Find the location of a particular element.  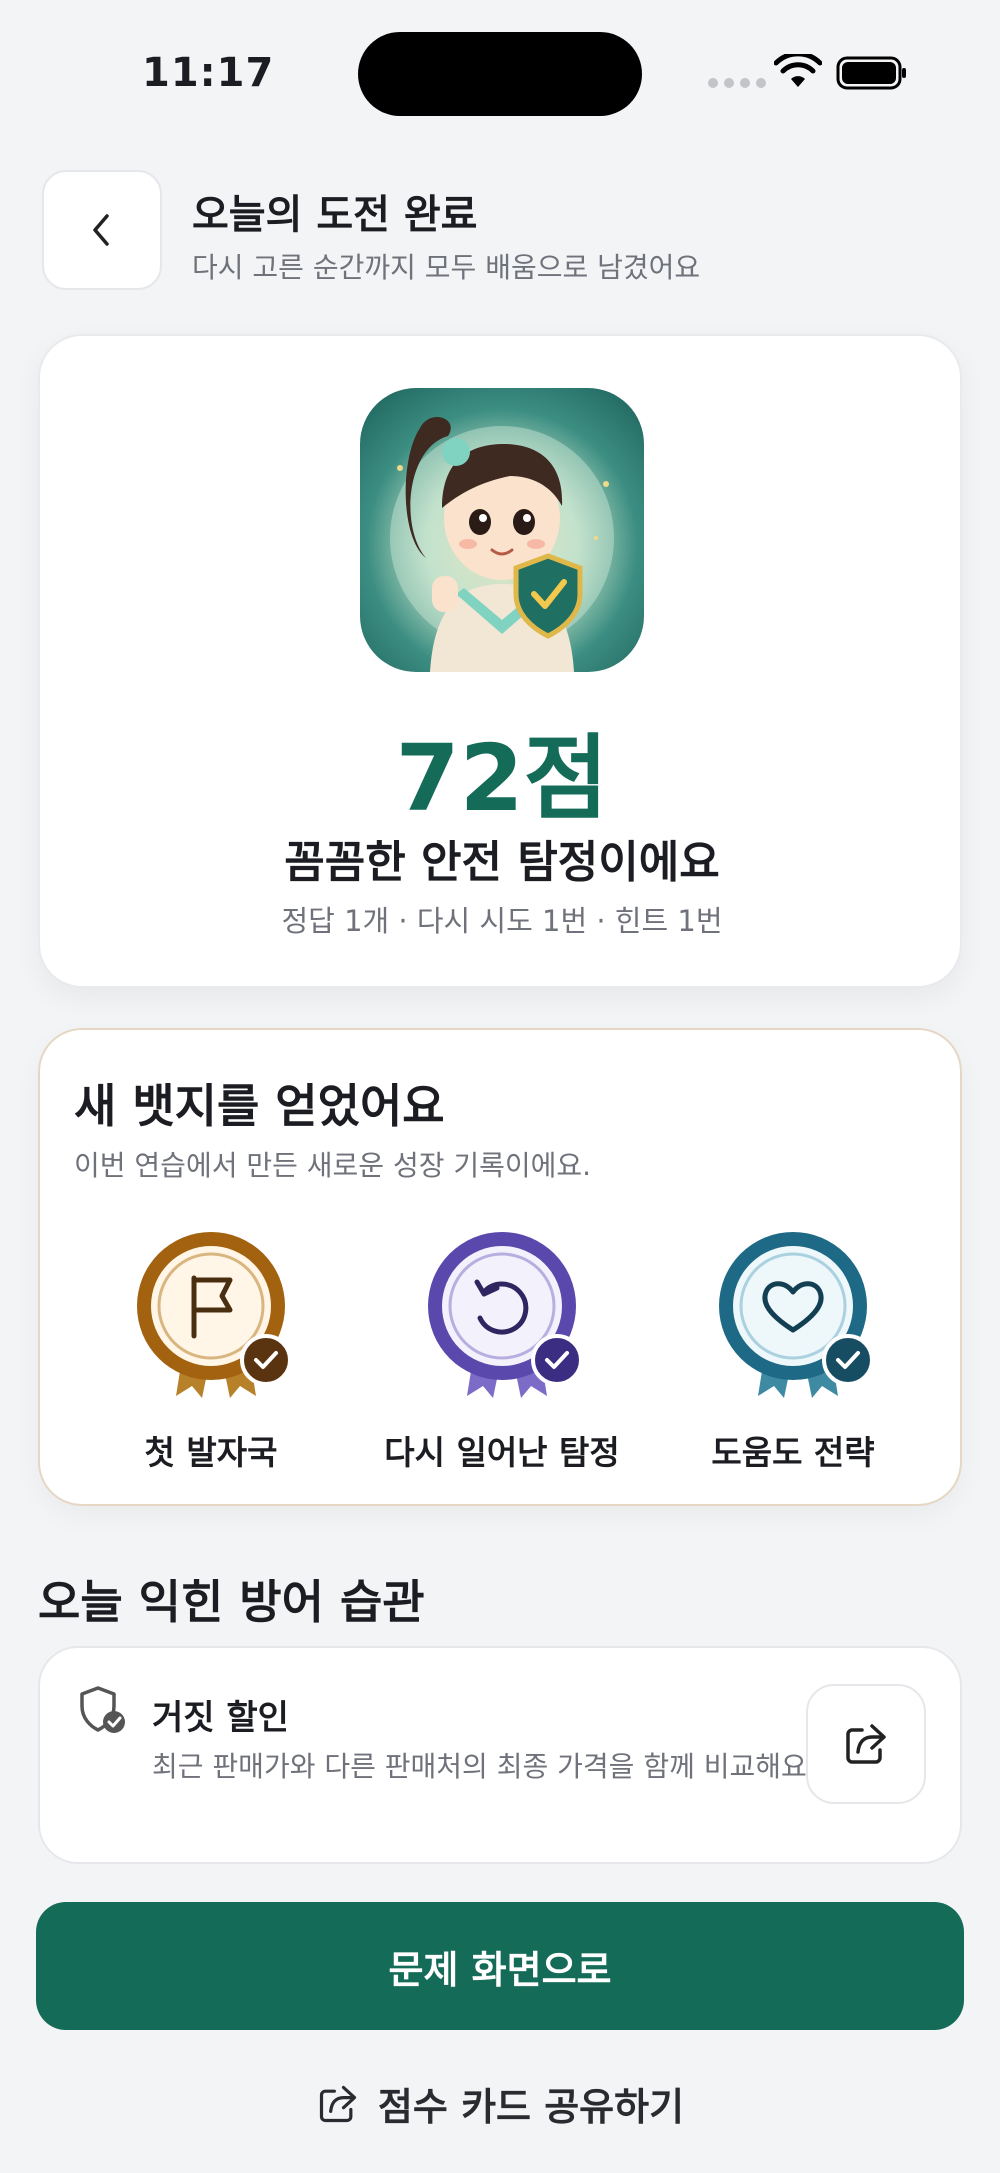

habit-section-title: 오늘 익힌 방어 습관 is located at coordinates (231, 1602).